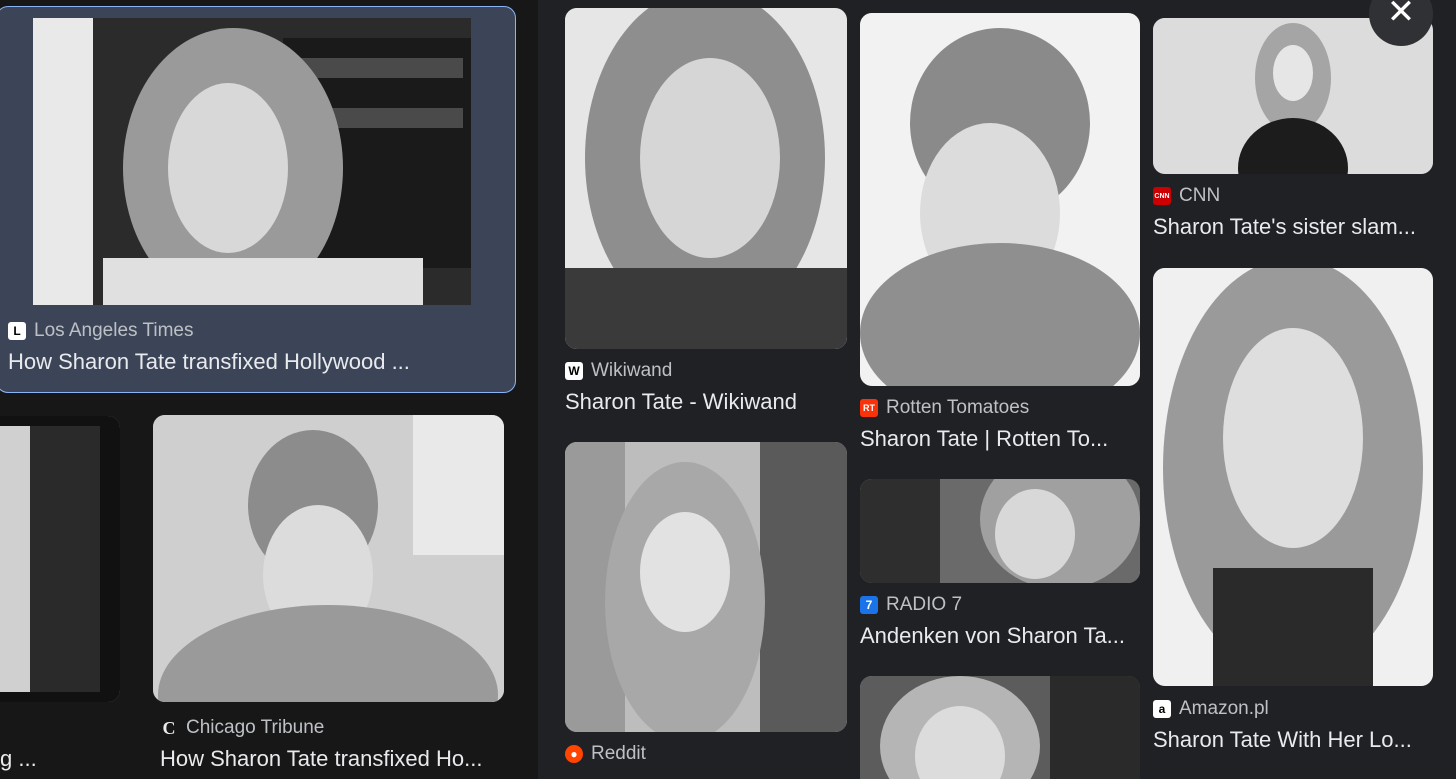 The image size is (1456, 779). I want to click on result-source: 7 RADIO 7, so click(911, 605).